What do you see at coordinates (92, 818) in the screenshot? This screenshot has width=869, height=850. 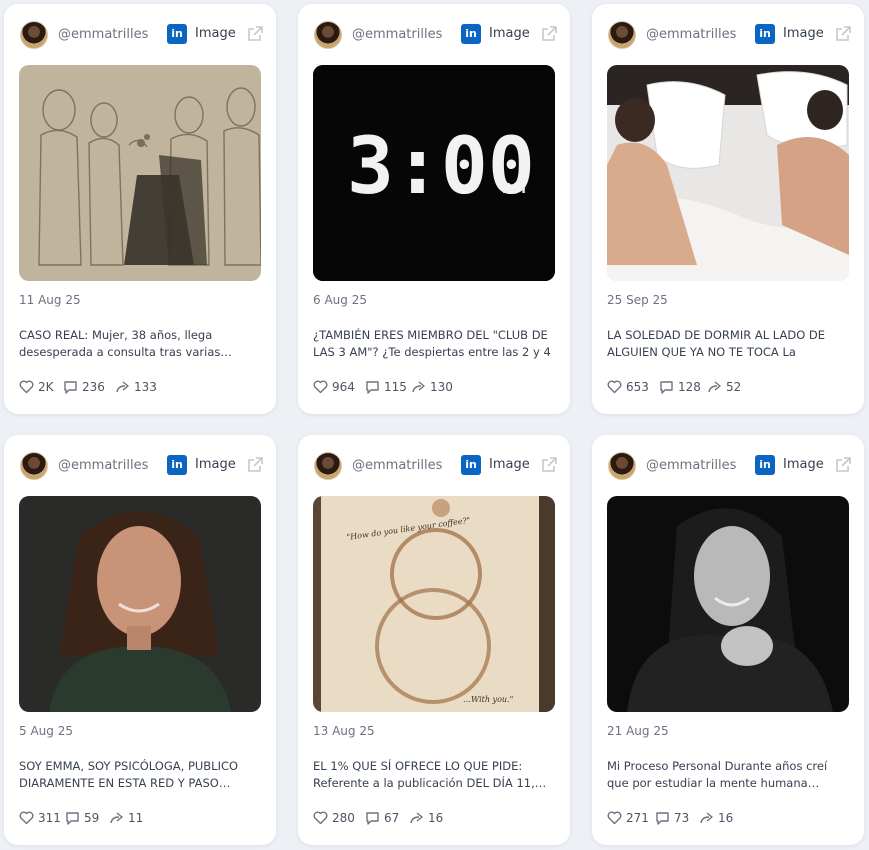 I see `comments-count: 59` at bounding box center [92, 818].